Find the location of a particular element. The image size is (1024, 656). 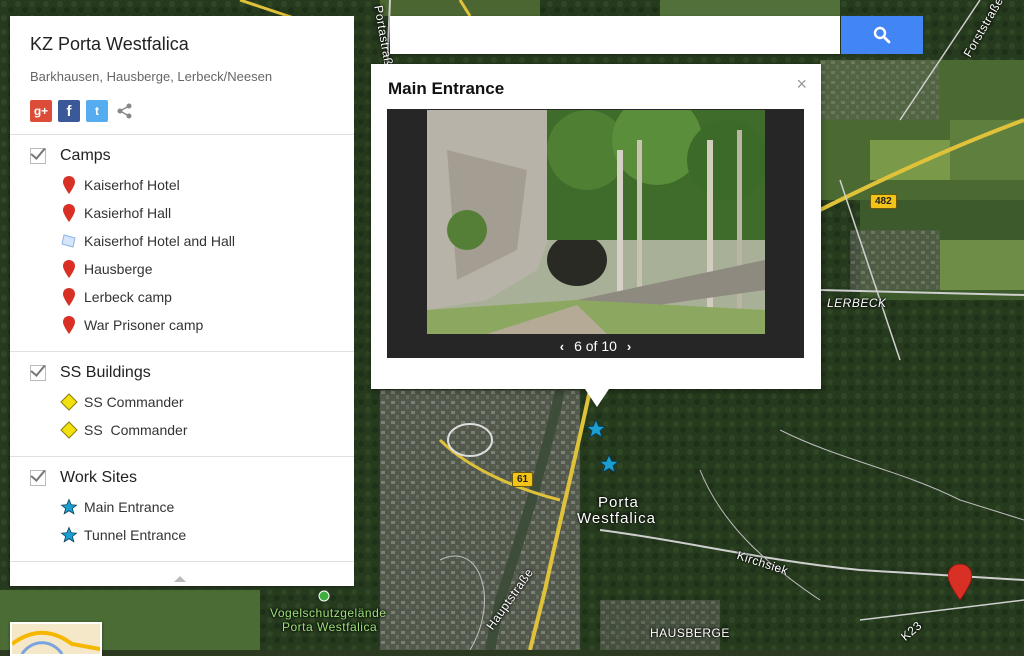

red-pin-marker is located at coordinates (960, 582).